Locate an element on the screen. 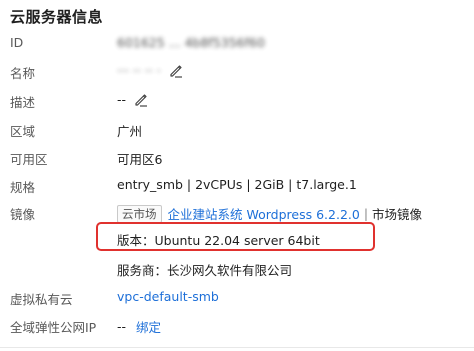 Image resolution: width=474 pixels, height=351 pixels. row-vpc: 虚拟私有云 vpc-default-smb is located at coordinates (237, 298).